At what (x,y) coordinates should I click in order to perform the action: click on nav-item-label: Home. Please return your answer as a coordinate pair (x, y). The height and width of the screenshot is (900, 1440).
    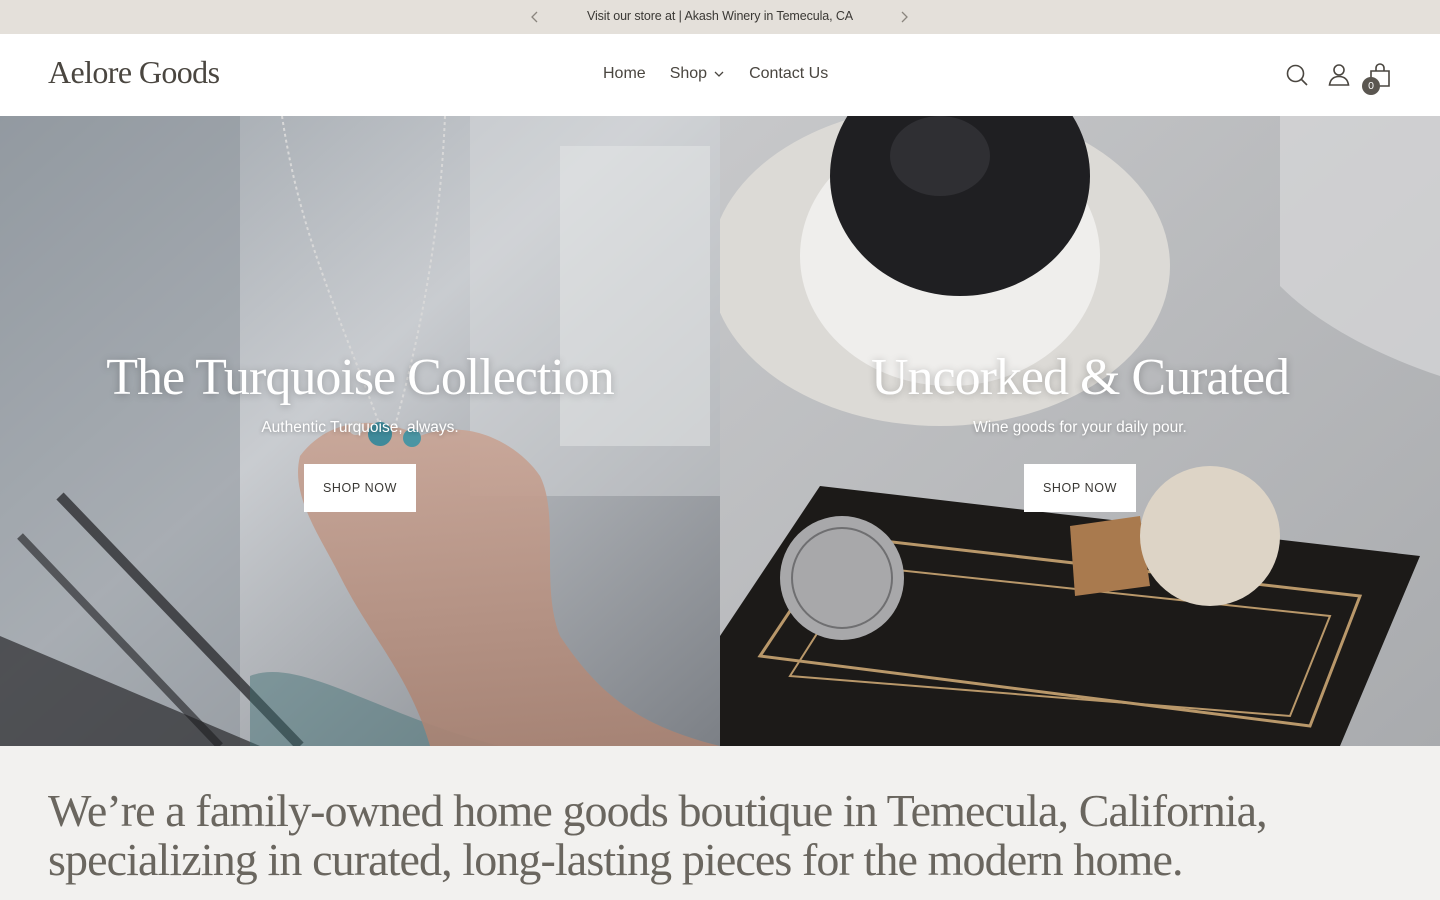
    Looking at the image, I should click on (624, 73).